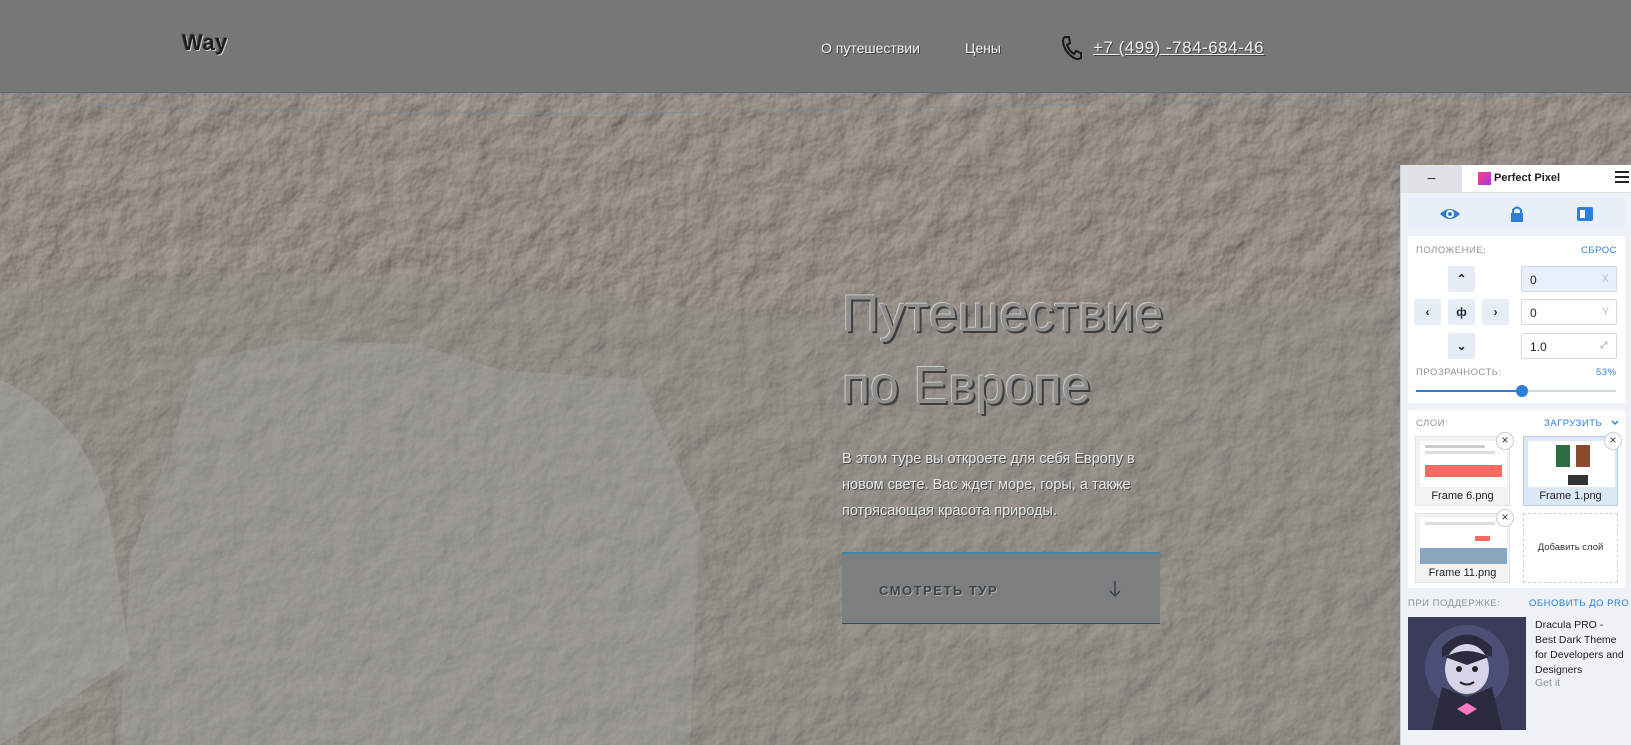  I want to click on y-suffix: Y, so click(1605, 312).